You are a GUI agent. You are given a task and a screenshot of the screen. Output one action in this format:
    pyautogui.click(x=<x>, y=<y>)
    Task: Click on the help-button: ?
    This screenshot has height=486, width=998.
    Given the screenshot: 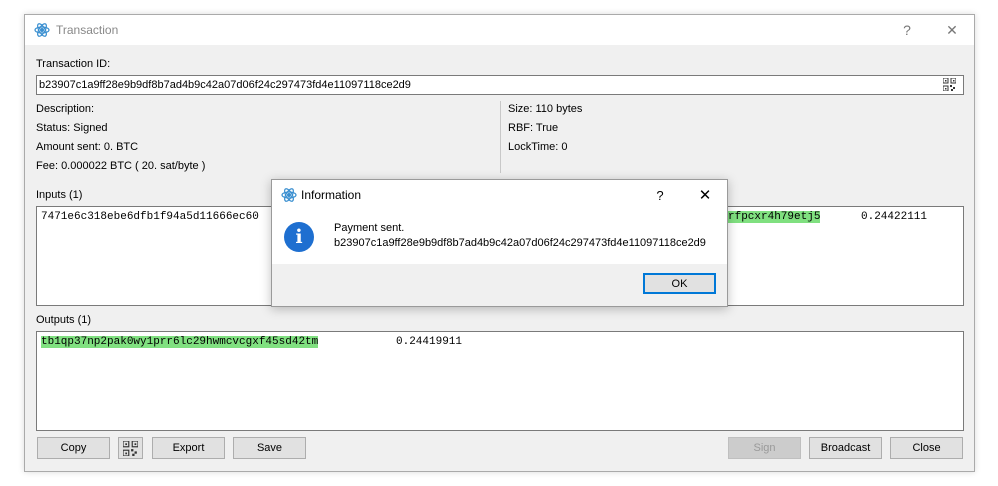 What is the action you would take?
    pyautogui.click(x=907, y=30)
    